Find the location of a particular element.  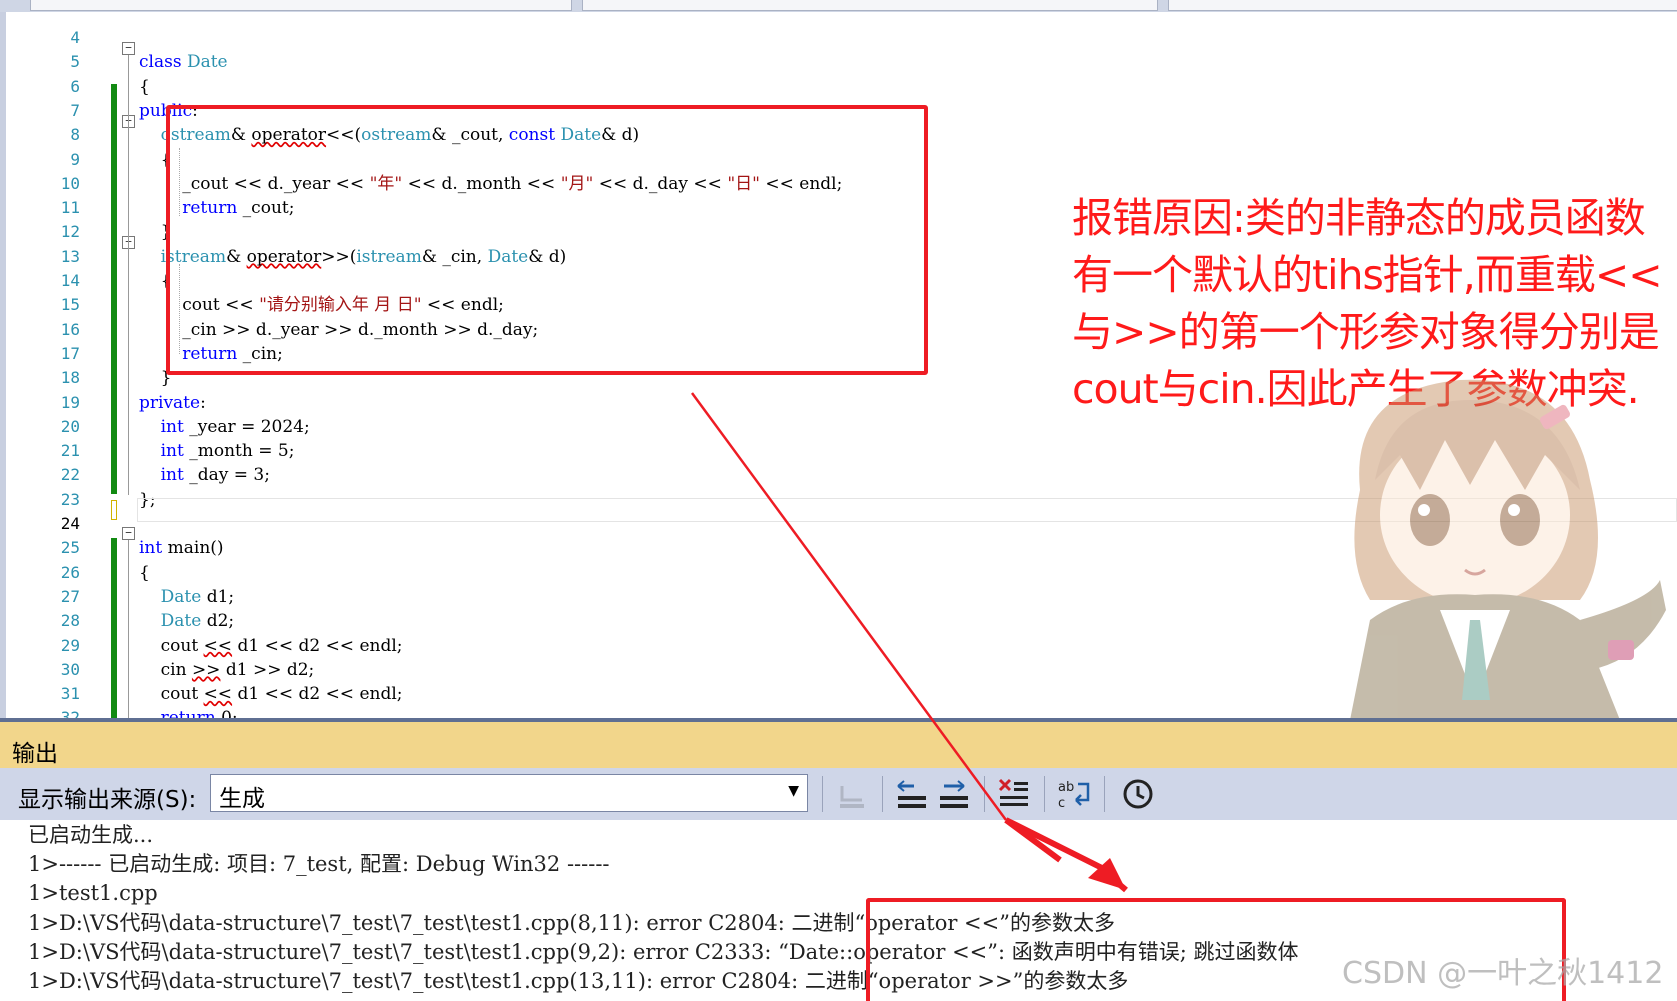

code-token: d1; is located at coordinates (218, 596).